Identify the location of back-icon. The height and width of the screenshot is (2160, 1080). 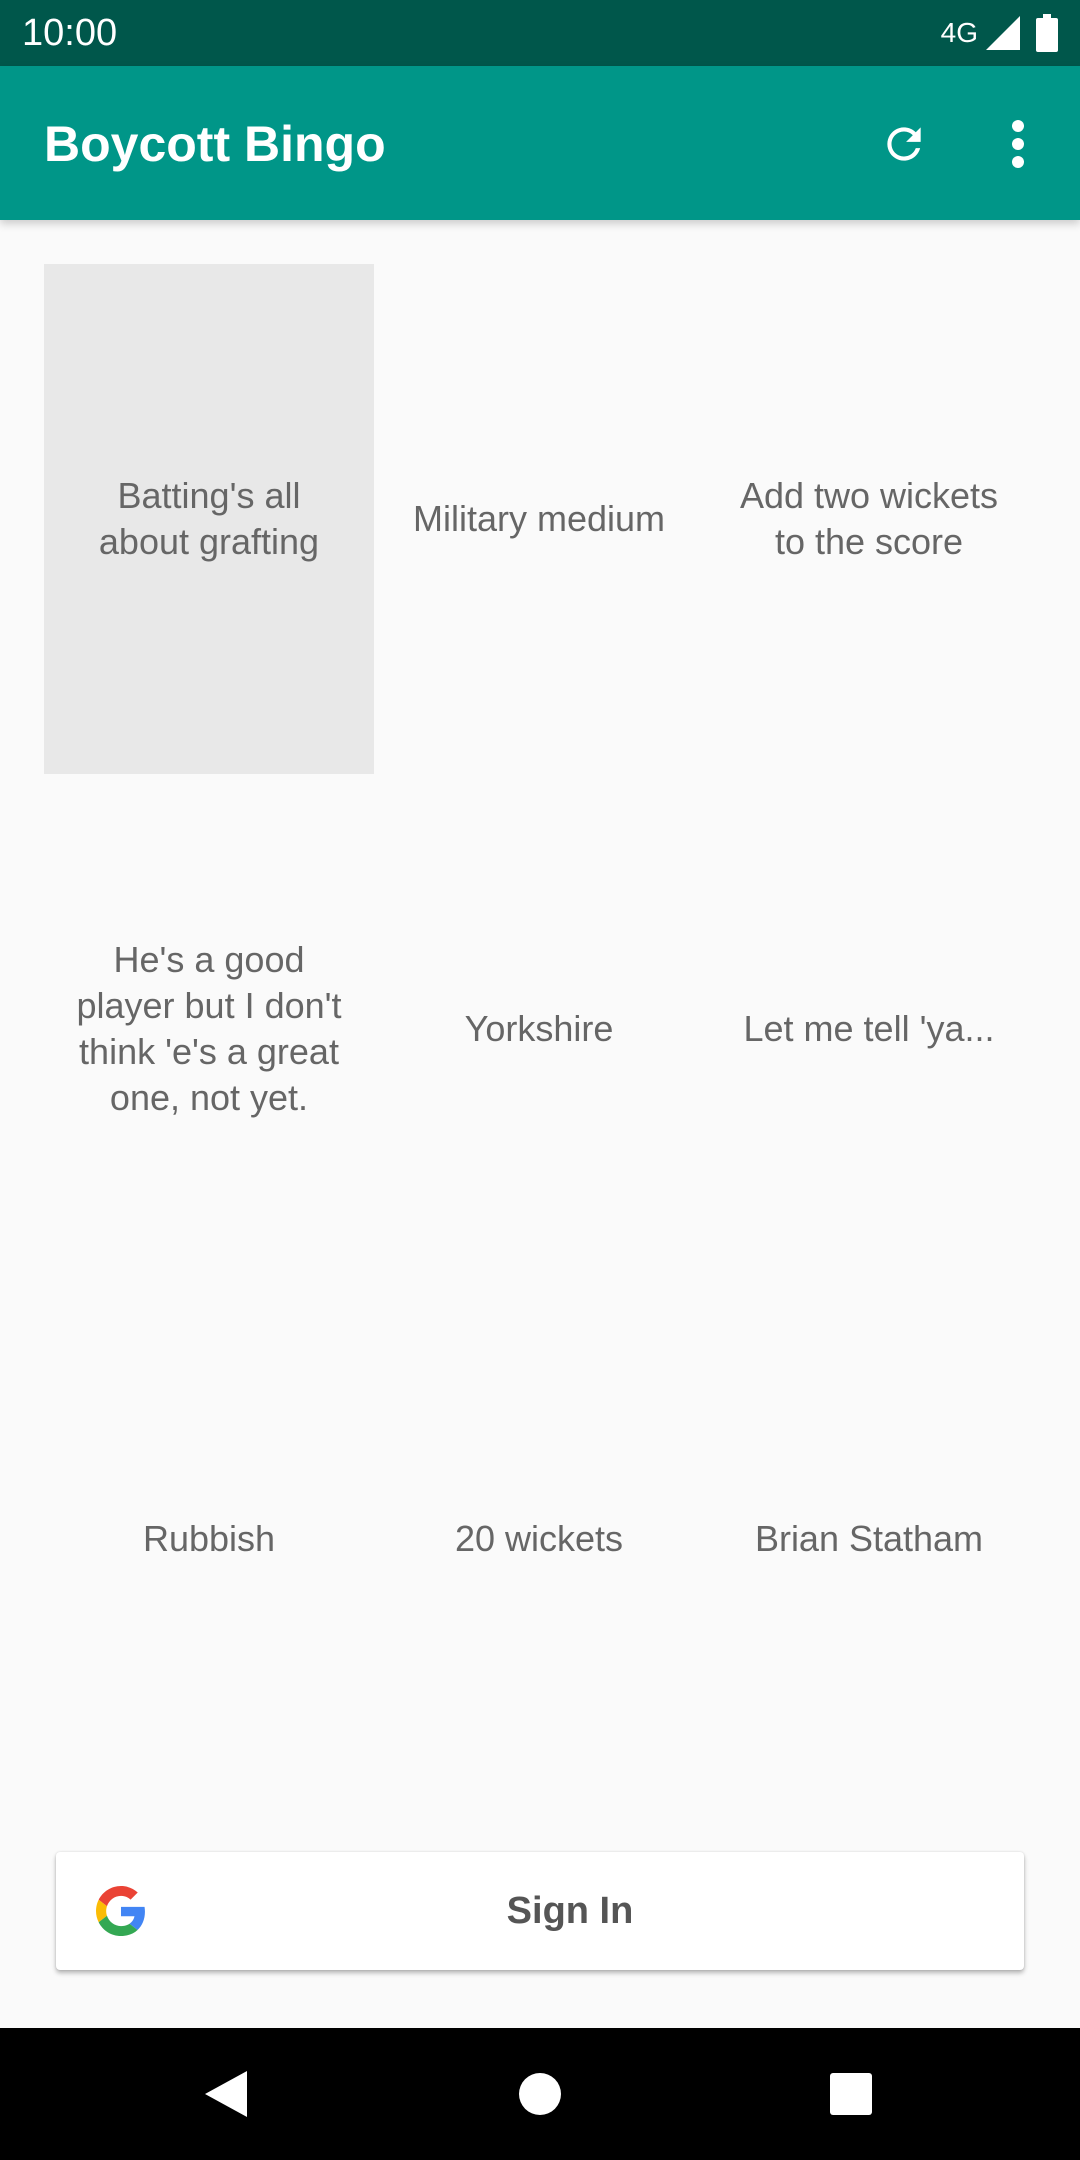
(226, 2094).